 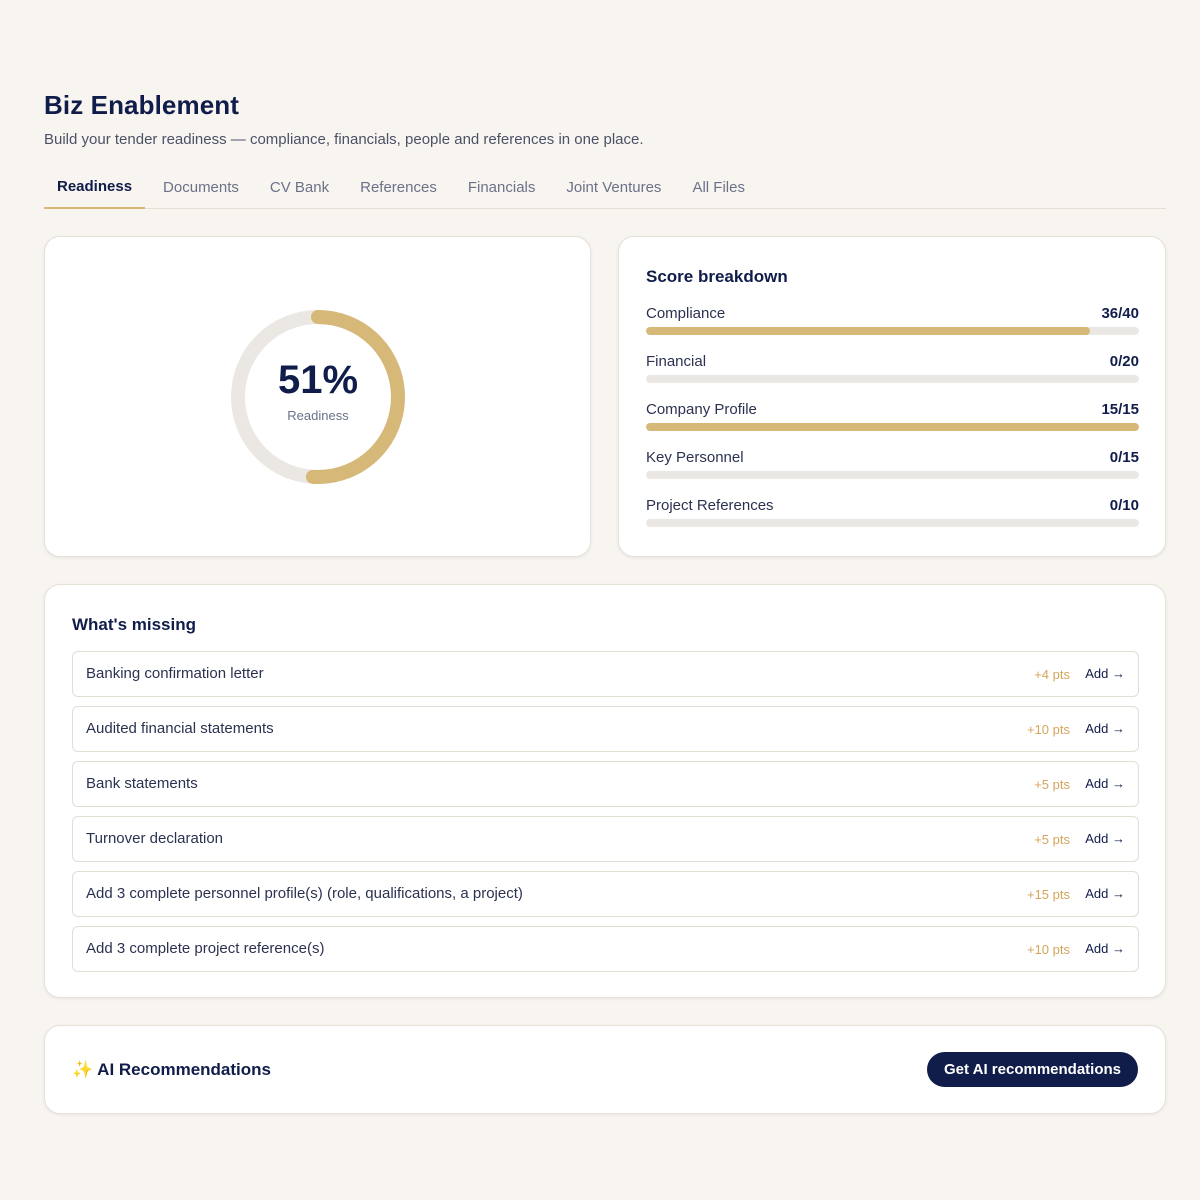 I want to click on missing-item-label: Banking confirmation letter, so click(x=175, y=673).